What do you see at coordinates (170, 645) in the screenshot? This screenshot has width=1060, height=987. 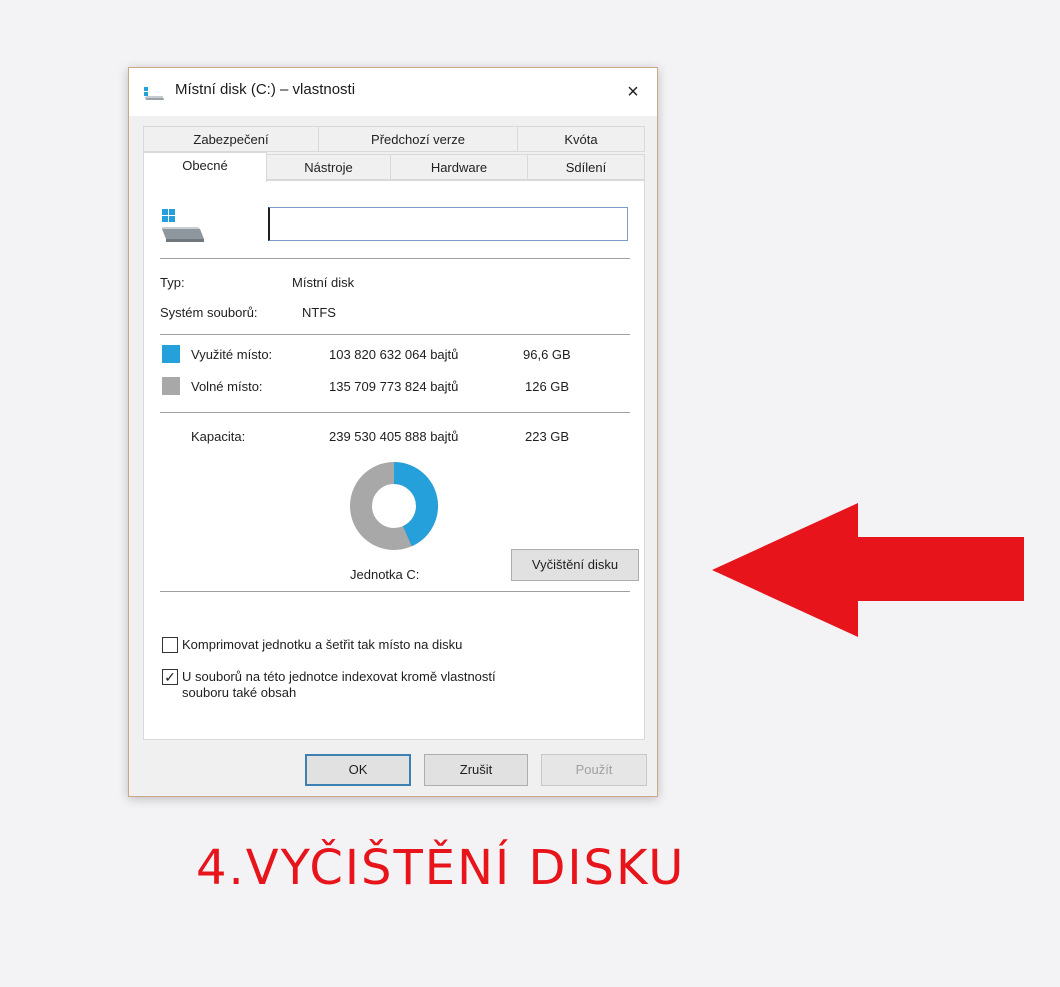 I see `compress-checkbox` at bounding box center [170, 645].